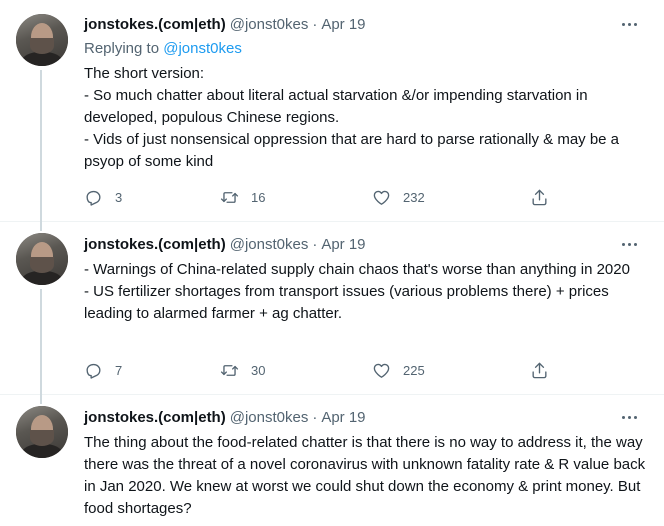 This screenshot has width=664, height=526. What do you see at coordinates (414, 197) in the screenshot?
I see `like-count: 232` at bounding box center [414, 197].